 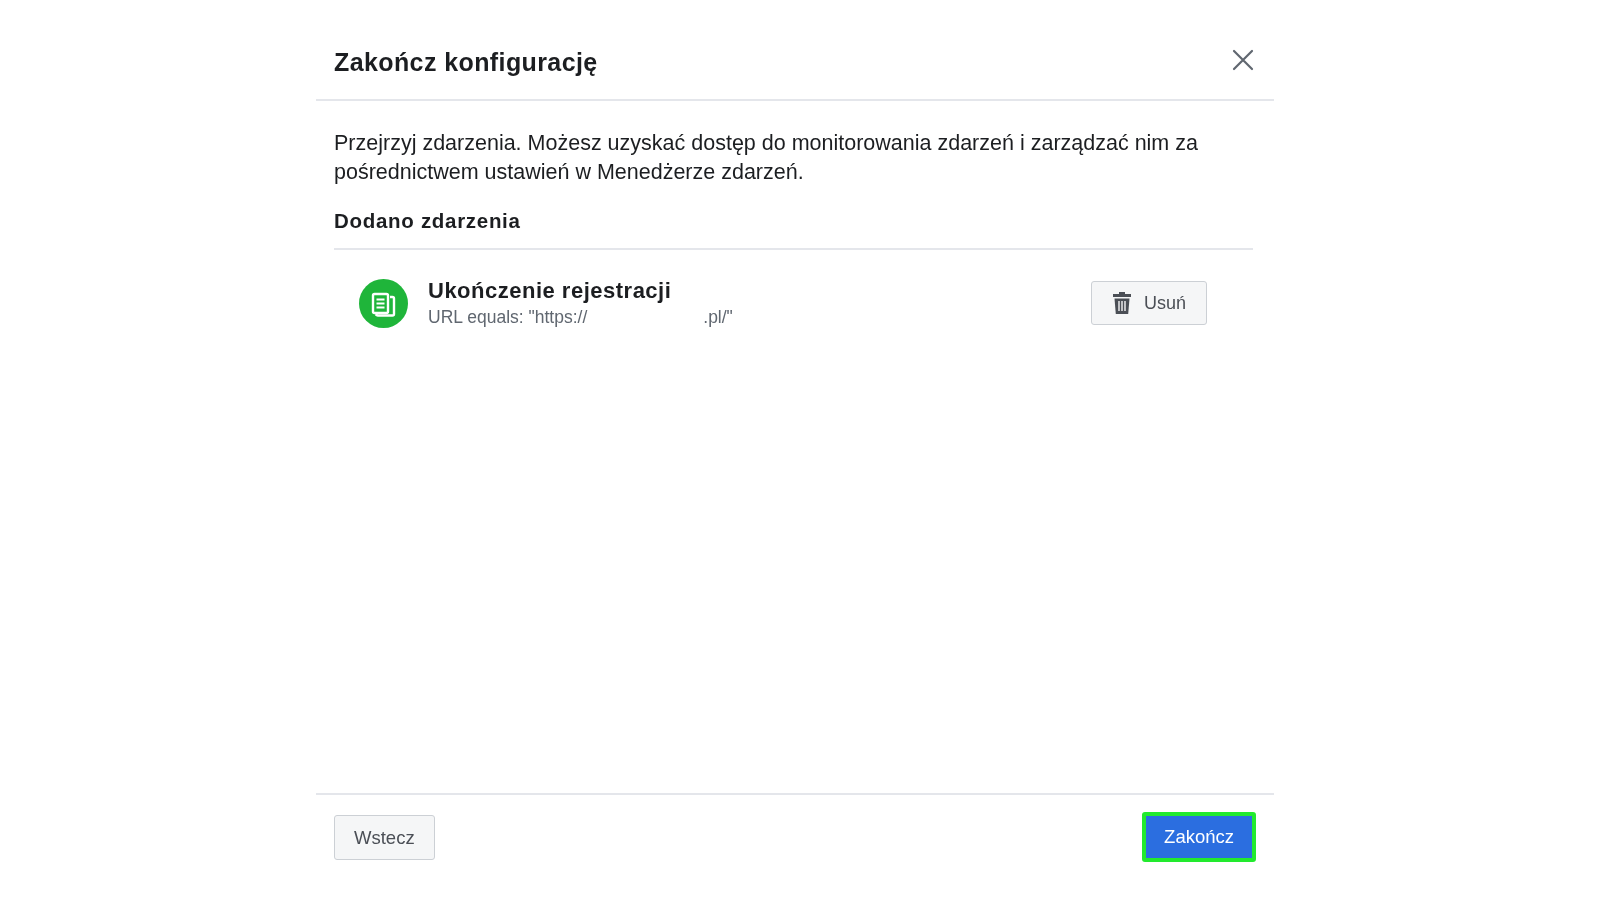 I want to click on trash-icon, so click(x=1121, y=303).